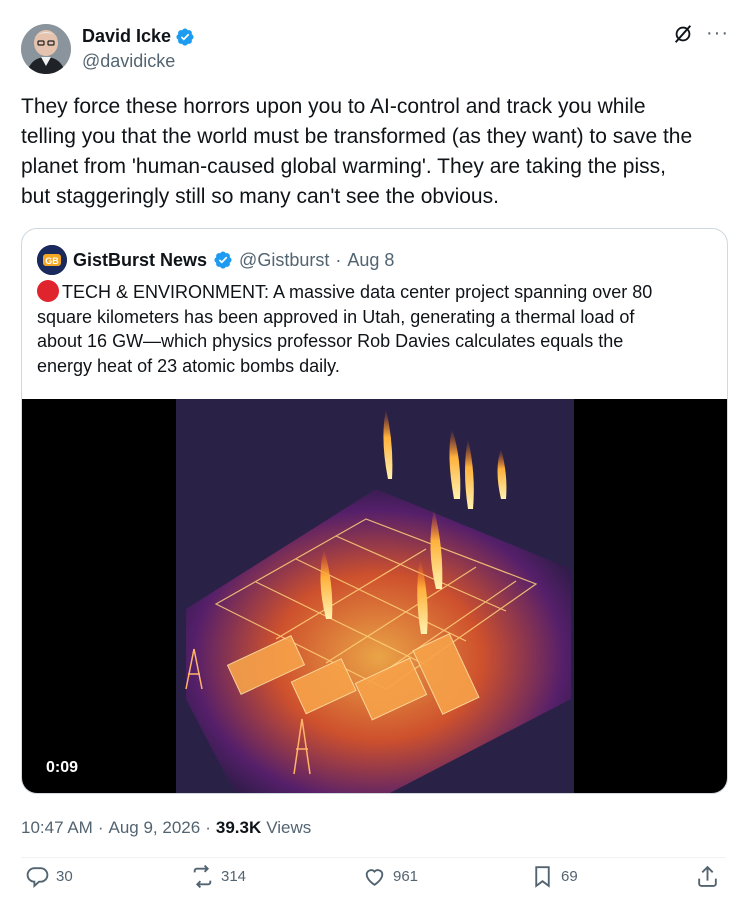 This screenshot has width=747, height=923. Describe the element at coordinates (373, 857) in the screenshot. I see `divider` at that location.